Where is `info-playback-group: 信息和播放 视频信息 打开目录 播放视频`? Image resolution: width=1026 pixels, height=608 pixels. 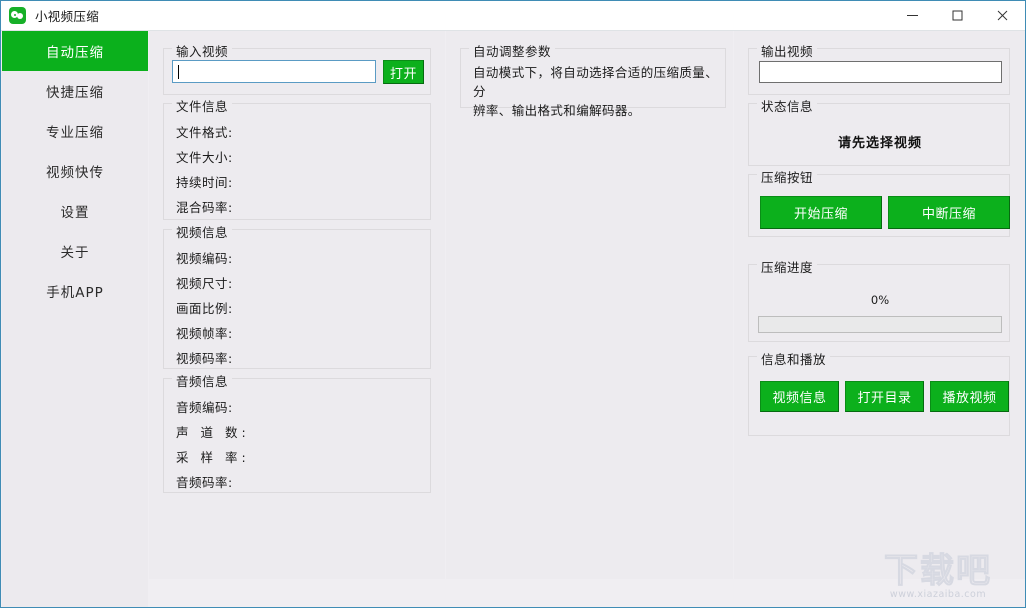
info-playback-group: 信息和播放 视频信息 打开目录 播放视频 is located at coordinates (879, 392).